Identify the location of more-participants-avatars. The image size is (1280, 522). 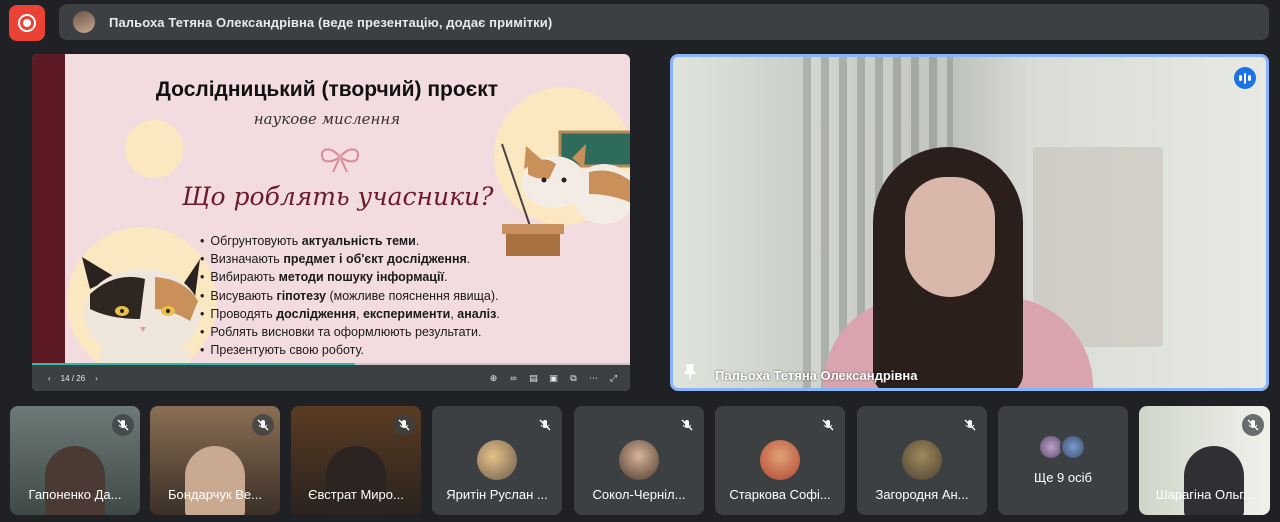
(1064, 447).